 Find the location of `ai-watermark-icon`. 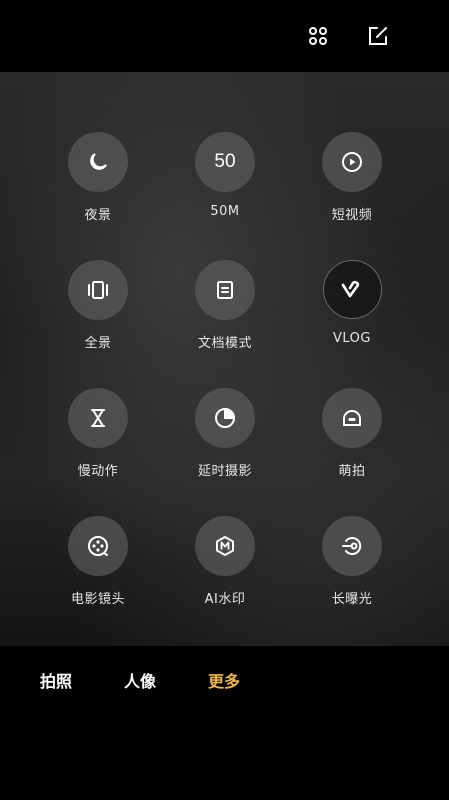

ai-watermark-icon is located at coordinates (225, 546).